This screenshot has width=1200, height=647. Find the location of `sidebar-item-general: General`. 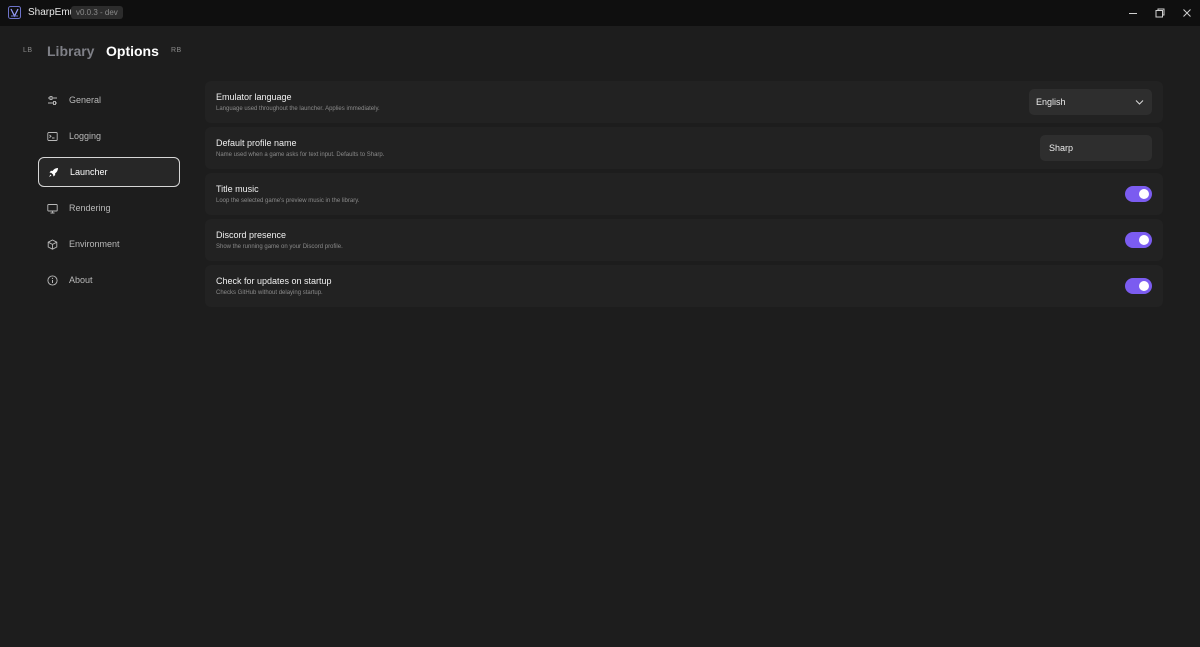

sidebar-item-general: General is located at coordinates (109, 100).